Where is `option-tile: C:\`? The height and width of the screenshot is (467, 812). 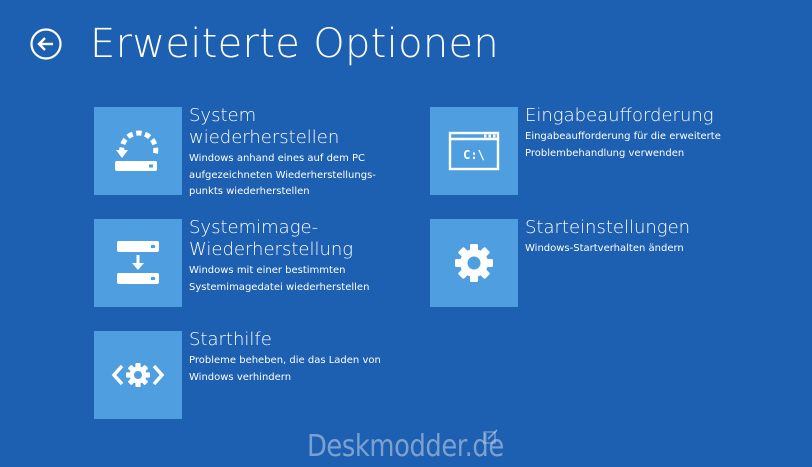 option-tile: C:\ is located at coordinates (474, 151).